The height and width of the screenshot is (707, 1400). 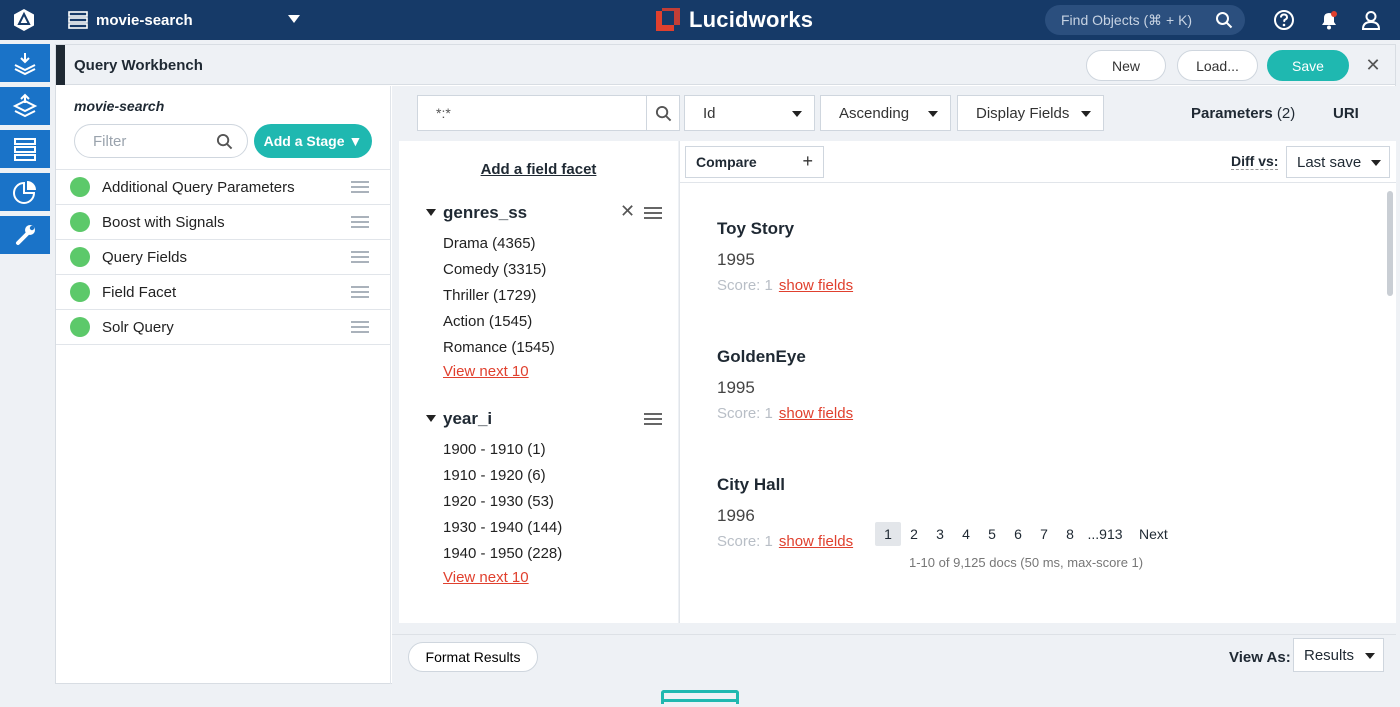 What do you see at coordinates (223, 327) in the screenshot?
I see `stage-item: Solr Query` at bounding box center [223, 327].